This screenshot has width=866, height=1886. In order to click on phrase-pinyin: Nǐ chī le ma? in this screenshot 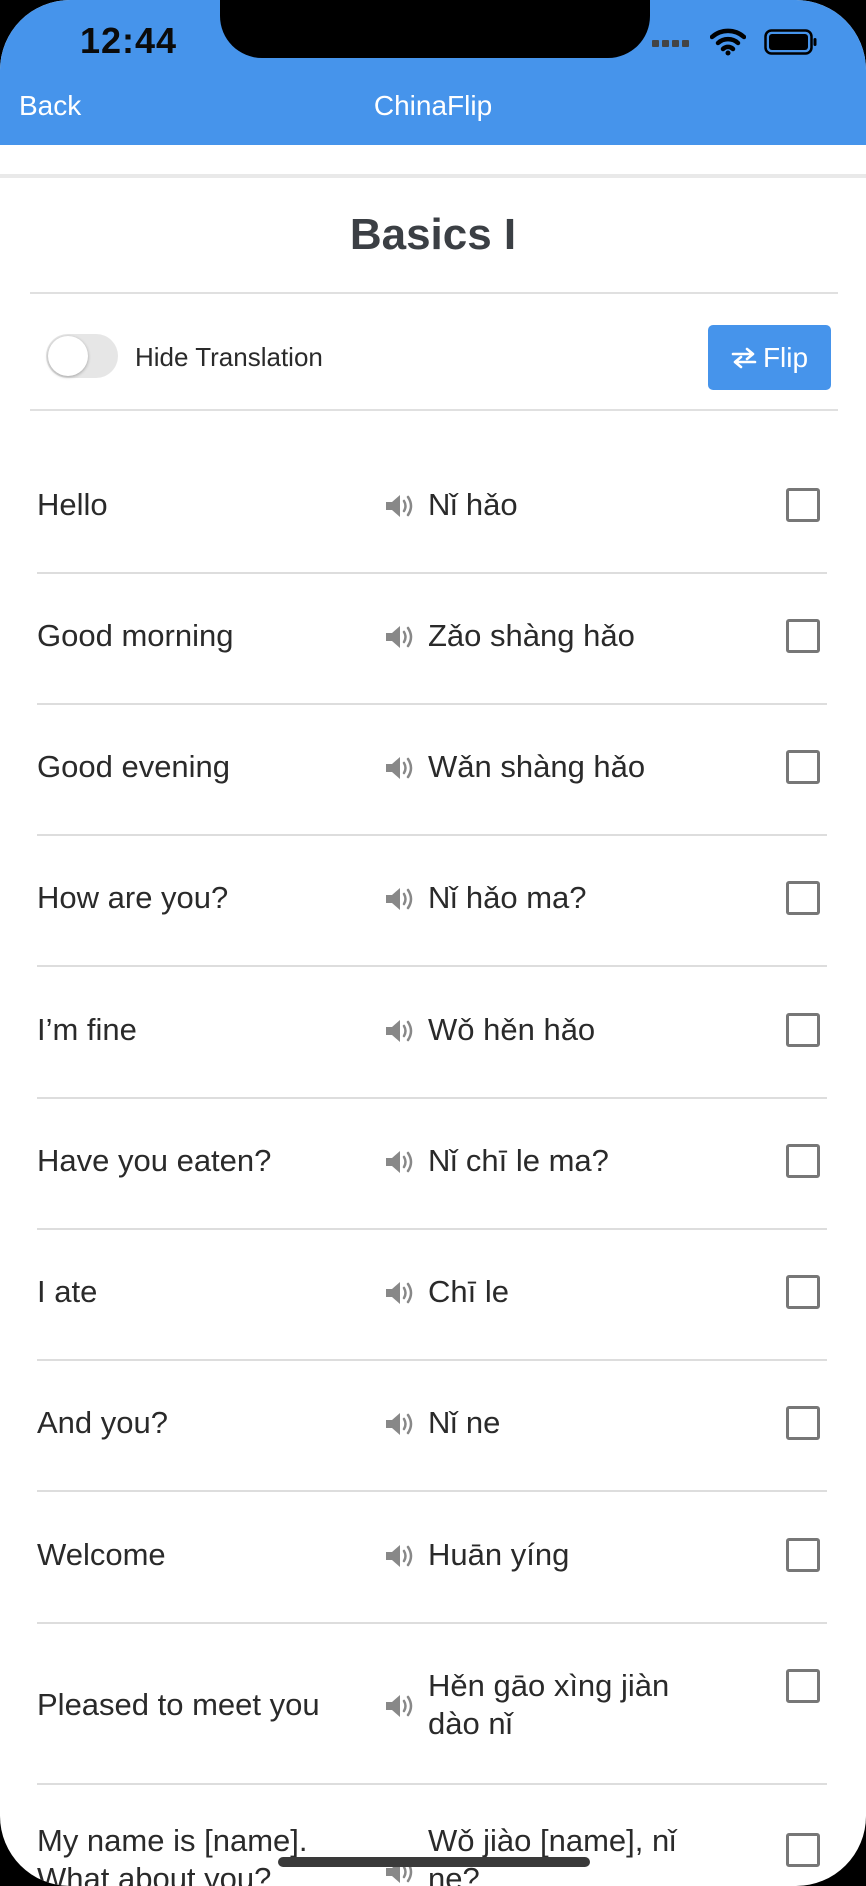, I will do `click(518, 1160)`.